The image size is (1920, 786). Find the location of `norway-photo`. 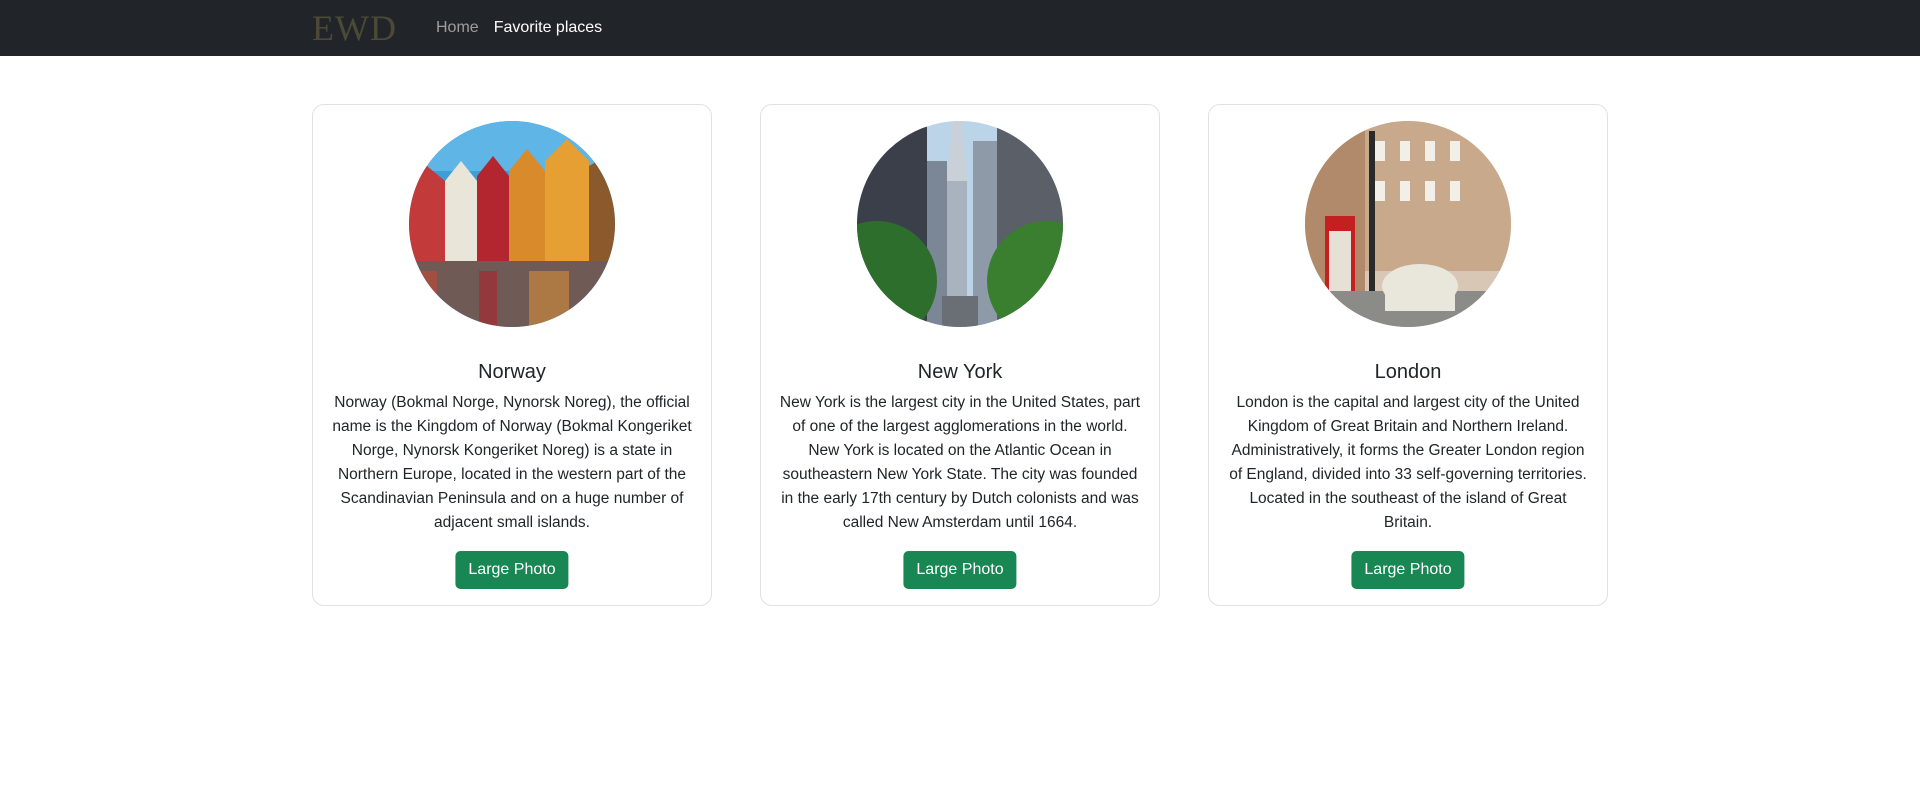

norway-photo is located at coordinates (512, 224).